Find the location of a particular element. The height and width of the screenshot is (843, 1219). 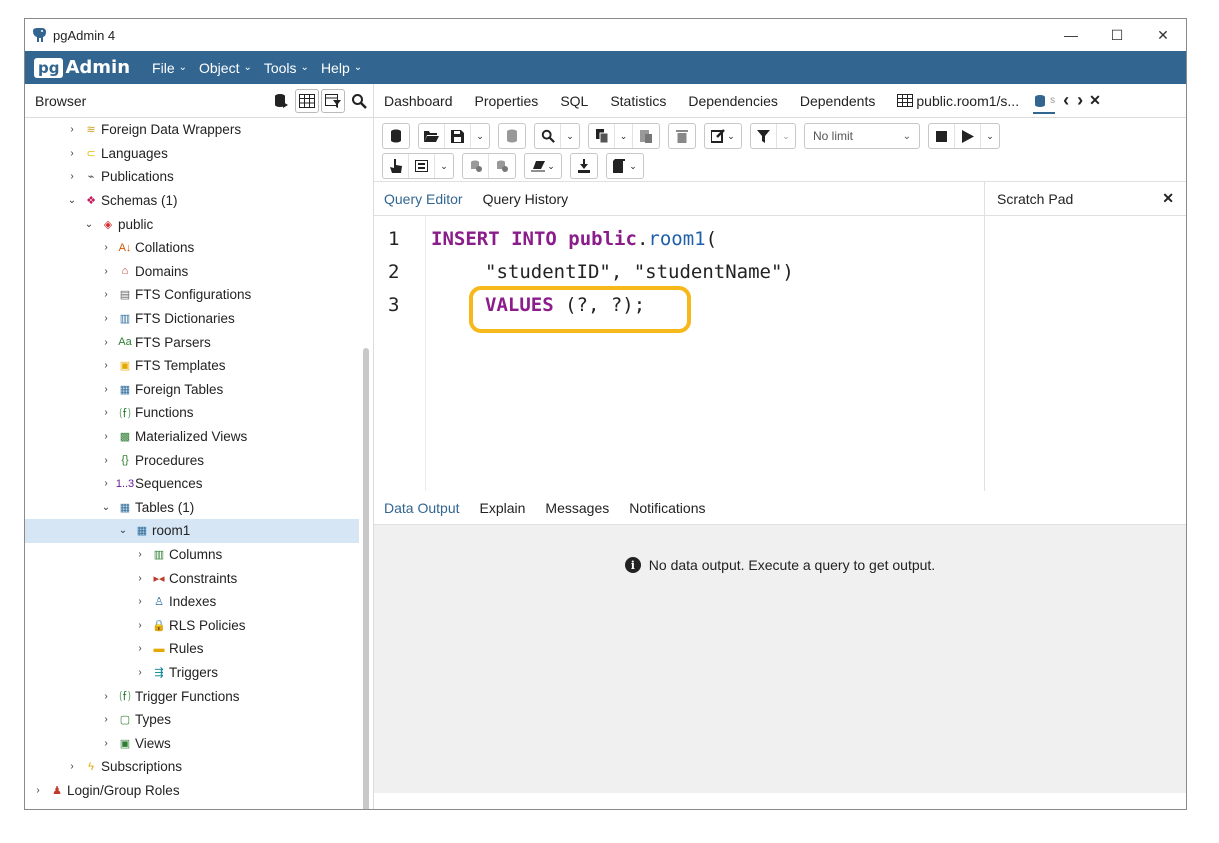

menu-tools: Tools ⌄ is located at coordinates (286, 68).